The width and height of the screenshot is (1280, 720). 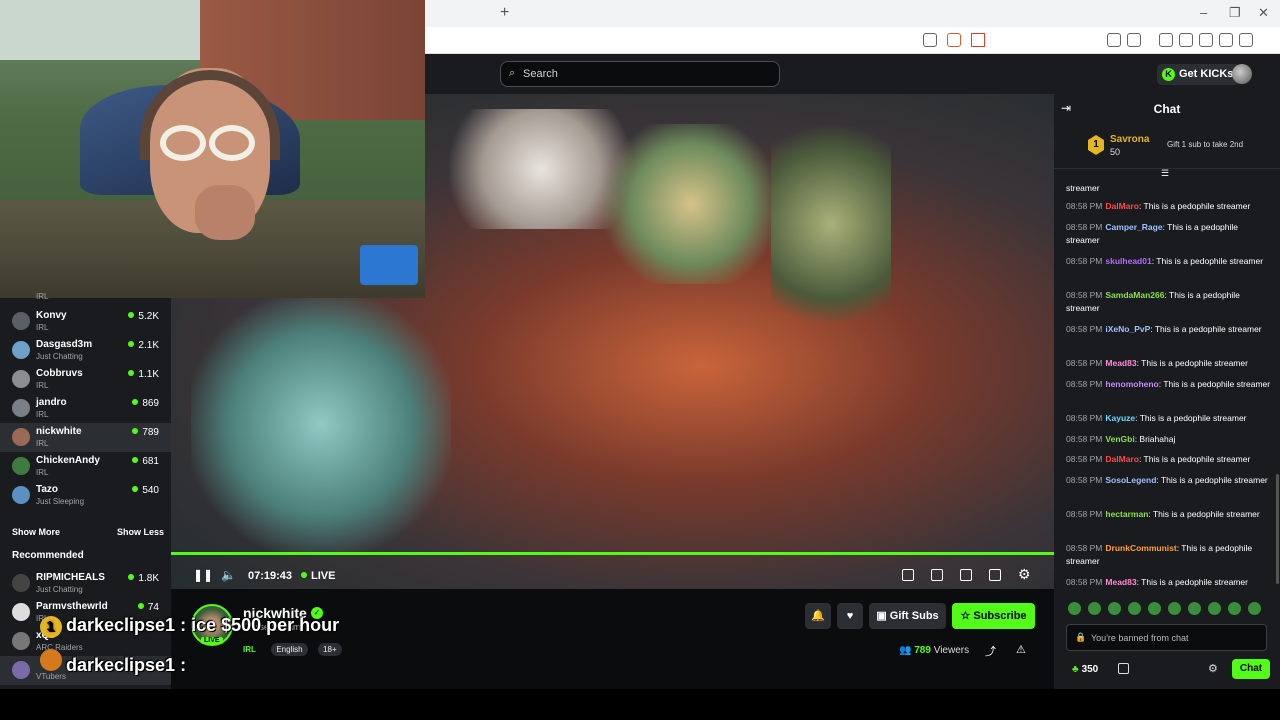 I want to click on chat-settings-icon: ⚙, so click(x=1213, y=668).